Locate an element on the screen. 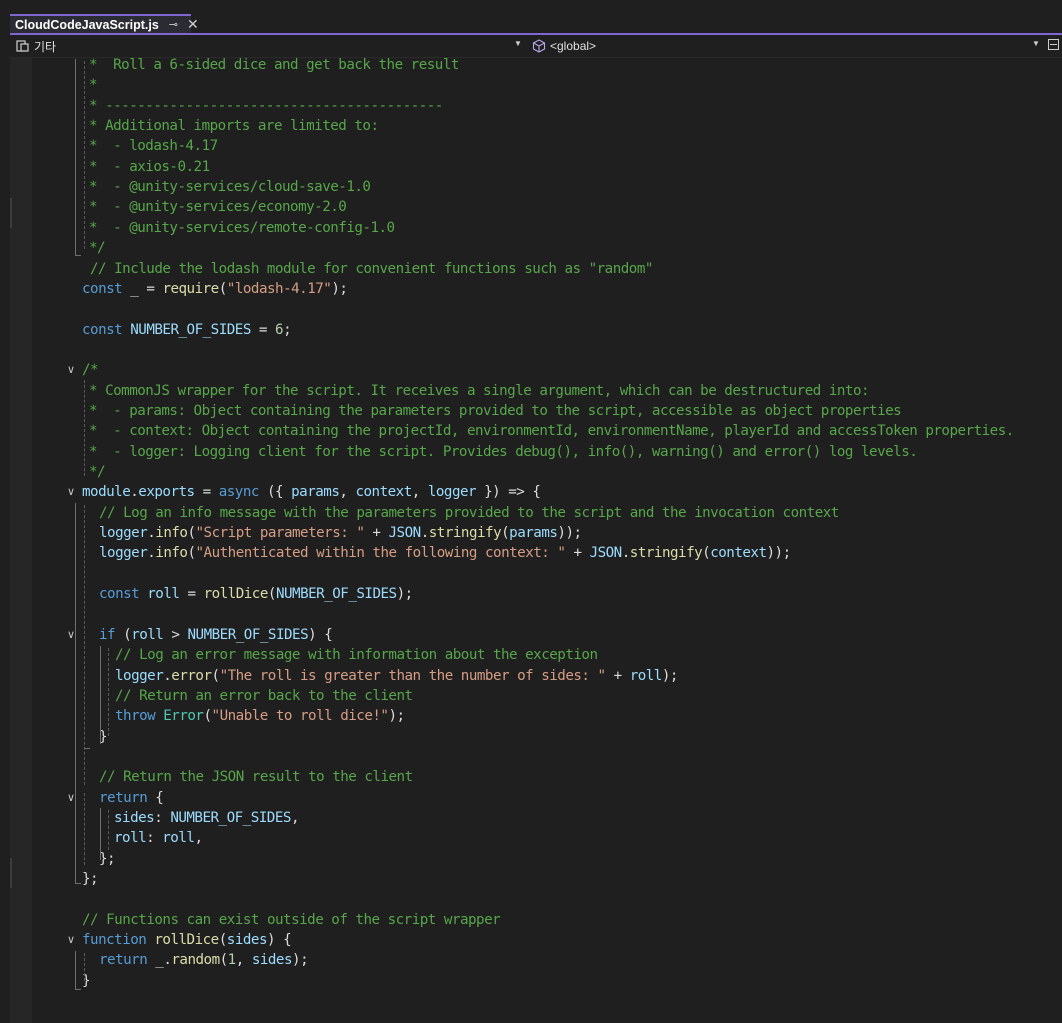 The width and height of the screenshot is (1062, 1023). code-line: // Return the JSON result to the client is located at coordinates (536, 777).